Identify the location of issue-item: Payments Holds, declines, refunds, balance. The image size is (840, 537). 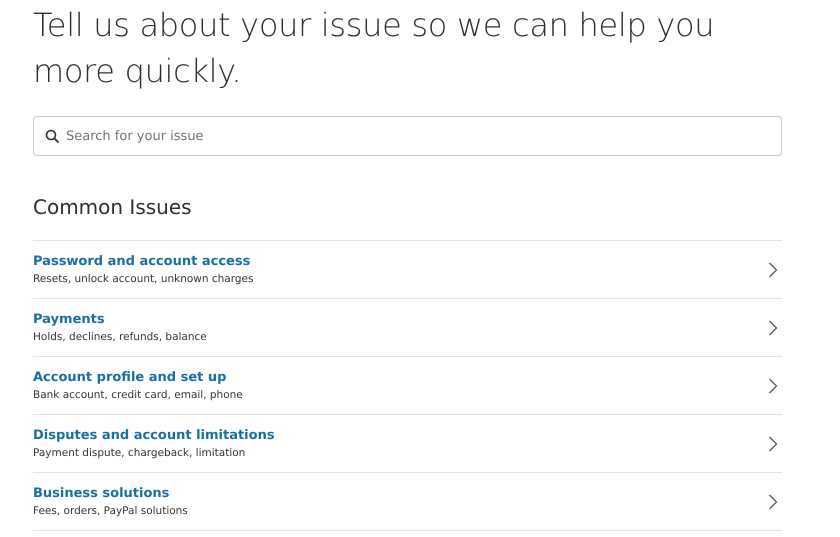
(407, 328).